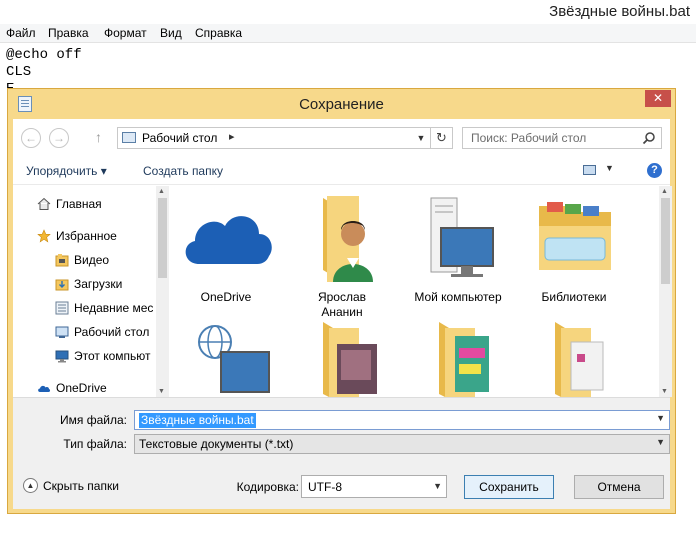  Describe the element at coordinates (114, 308) in the screenshot. I see `nav-item-label: Недавние мес` at that location.